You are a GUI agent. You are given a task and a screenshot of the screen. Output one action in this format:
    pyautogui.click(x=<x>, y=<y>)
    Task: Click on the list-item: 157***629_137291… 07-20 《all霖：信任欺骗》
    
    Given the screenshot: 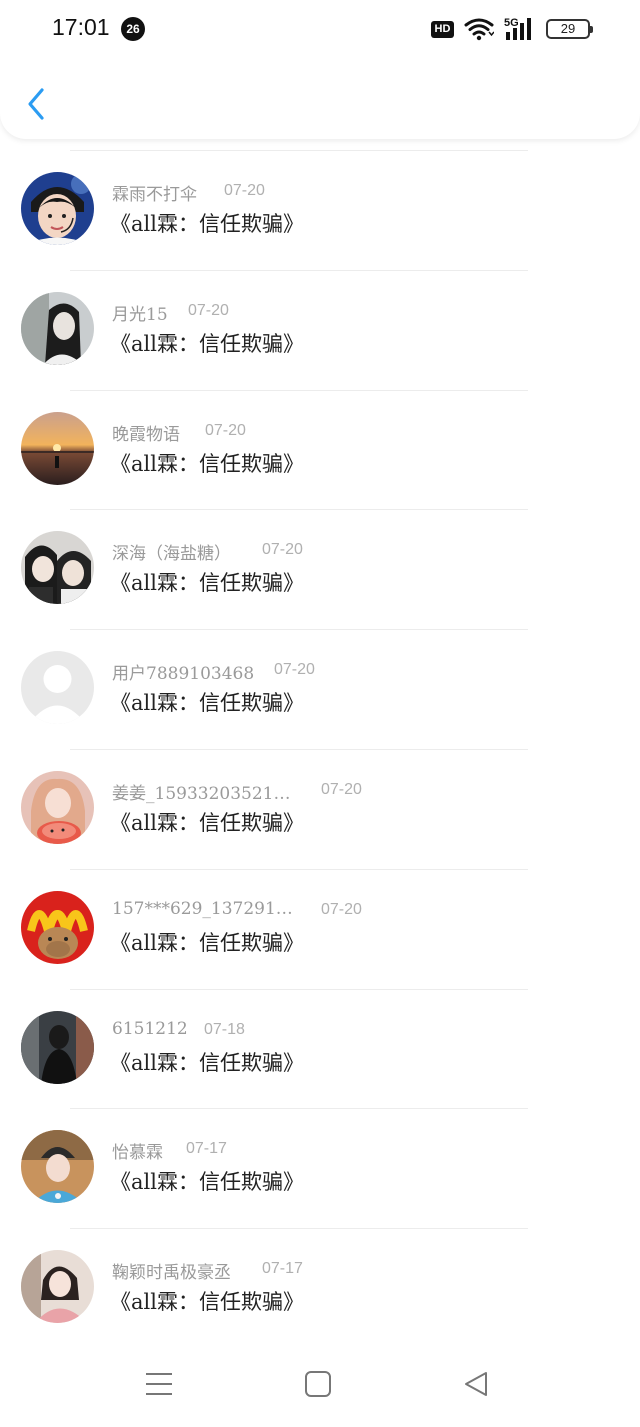 What is the action you would take?
    pyautogui.click(x=320, y=928)
    